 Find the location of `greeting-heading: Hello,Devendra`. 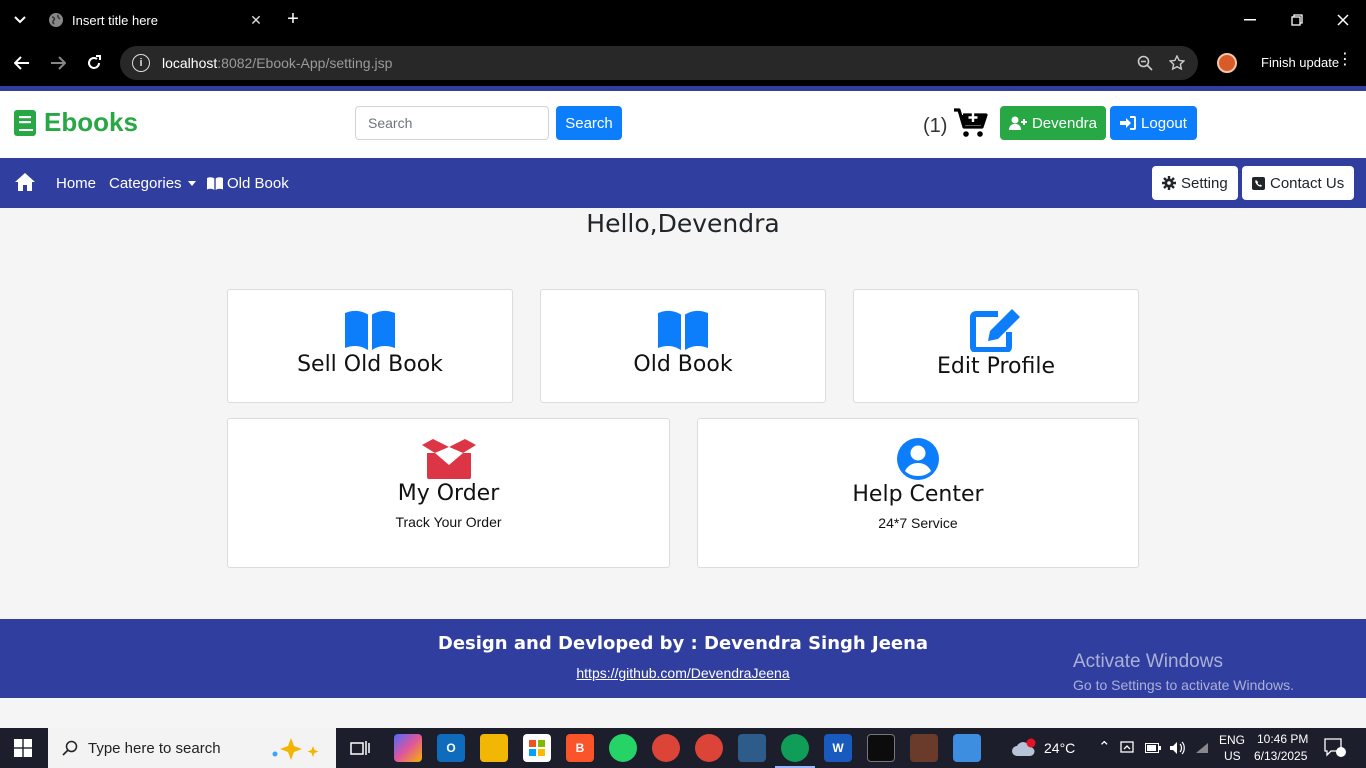

greeting-heading: Hello,Devendra is located at coordinates (683, 223).